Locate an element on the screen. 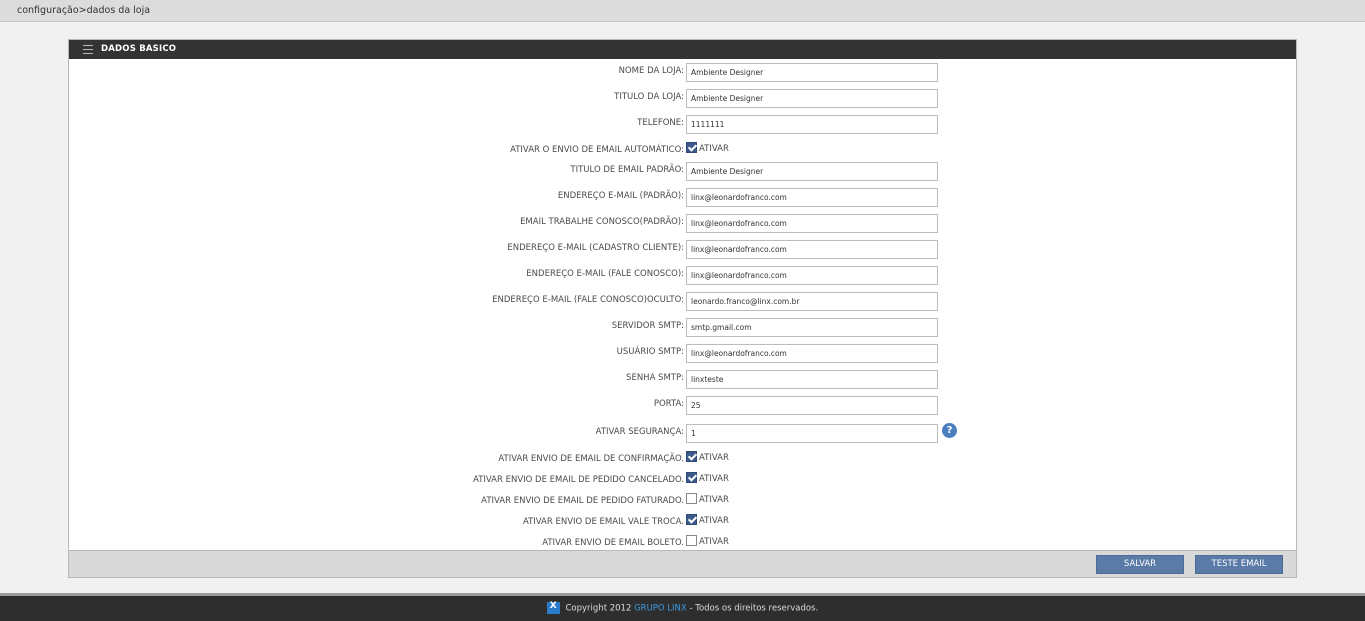 This screenshot has height=621, width=1365. email-trabalhe-input is located at coordinates (812, 223).